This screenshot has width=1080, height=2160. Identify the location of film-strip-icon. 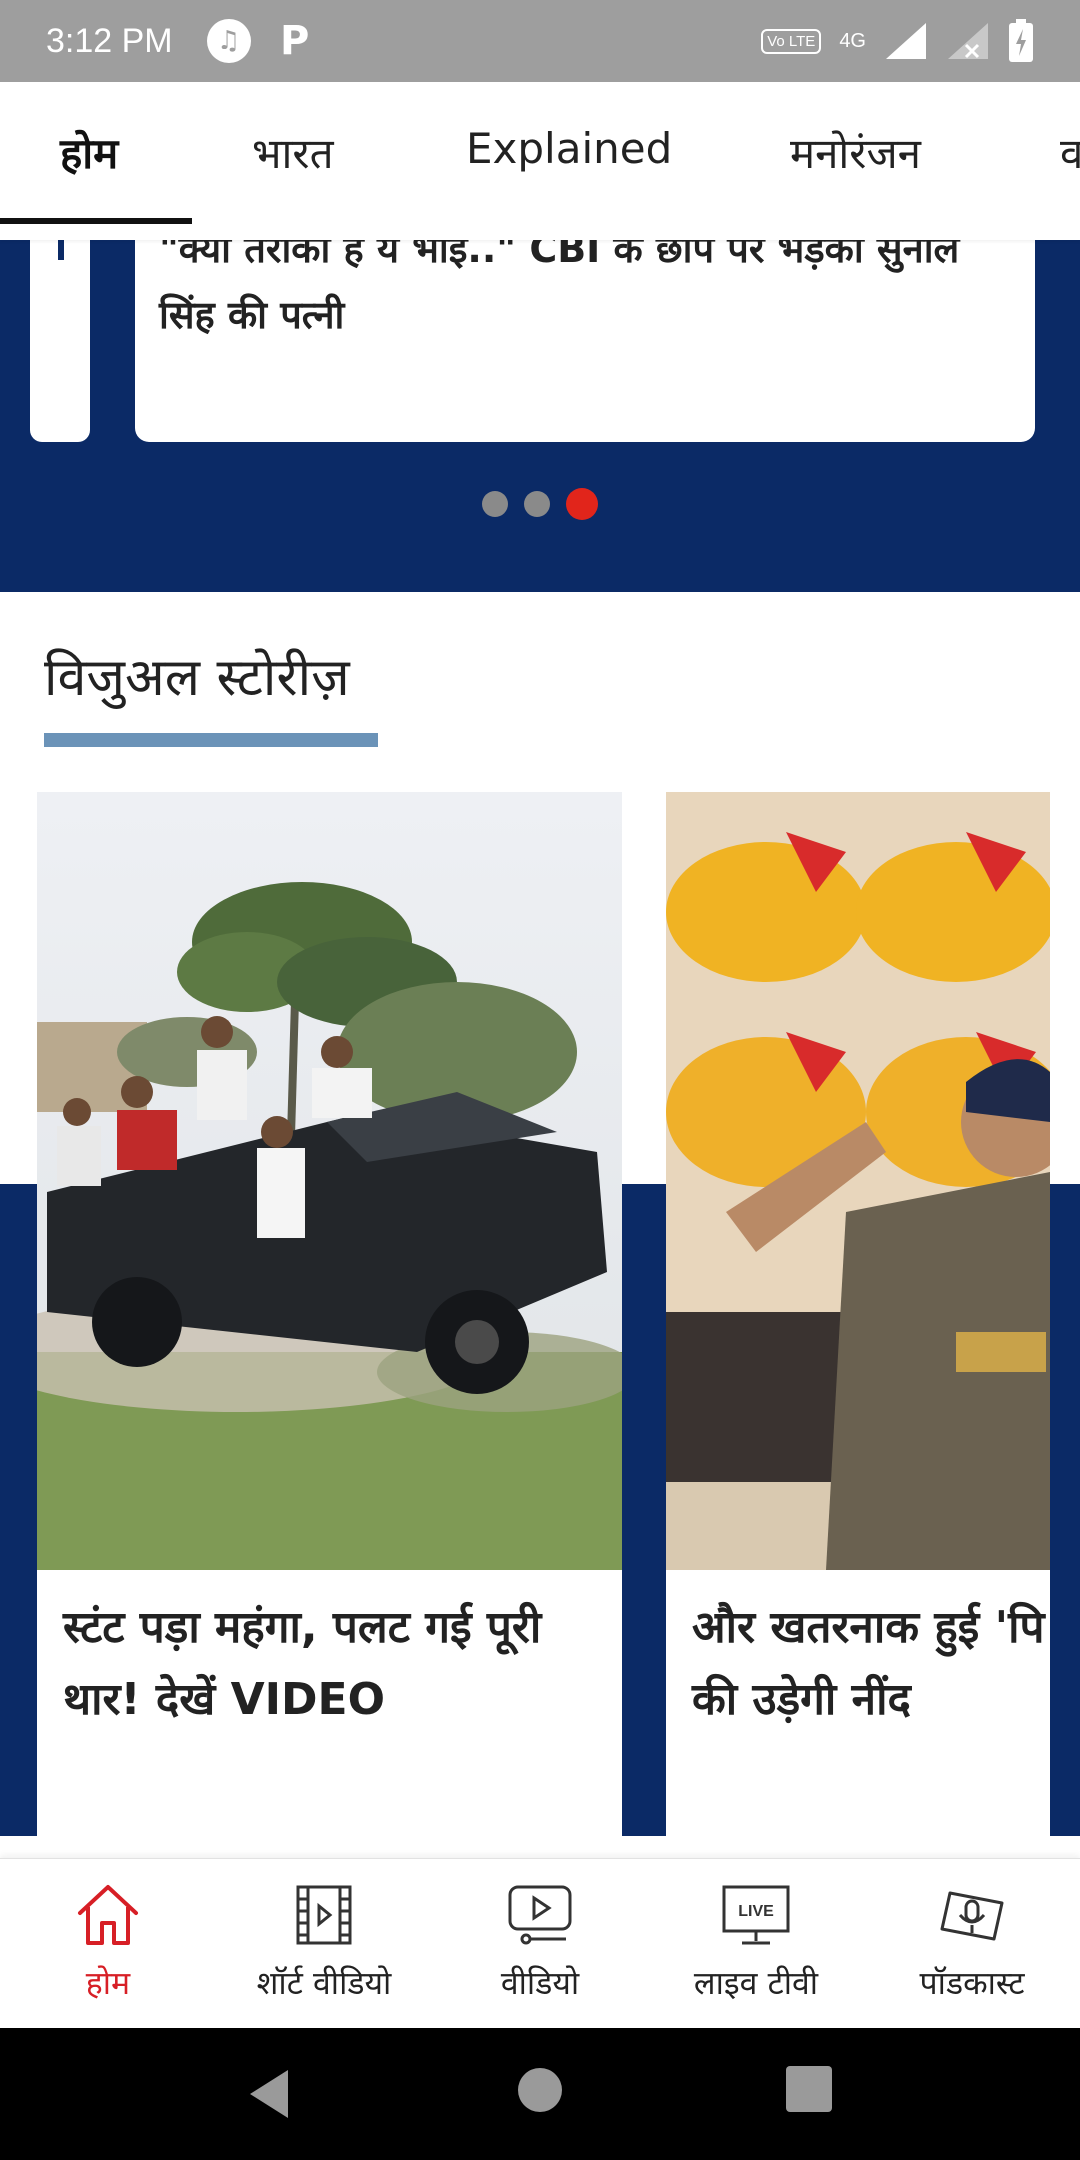
(324, 1915).